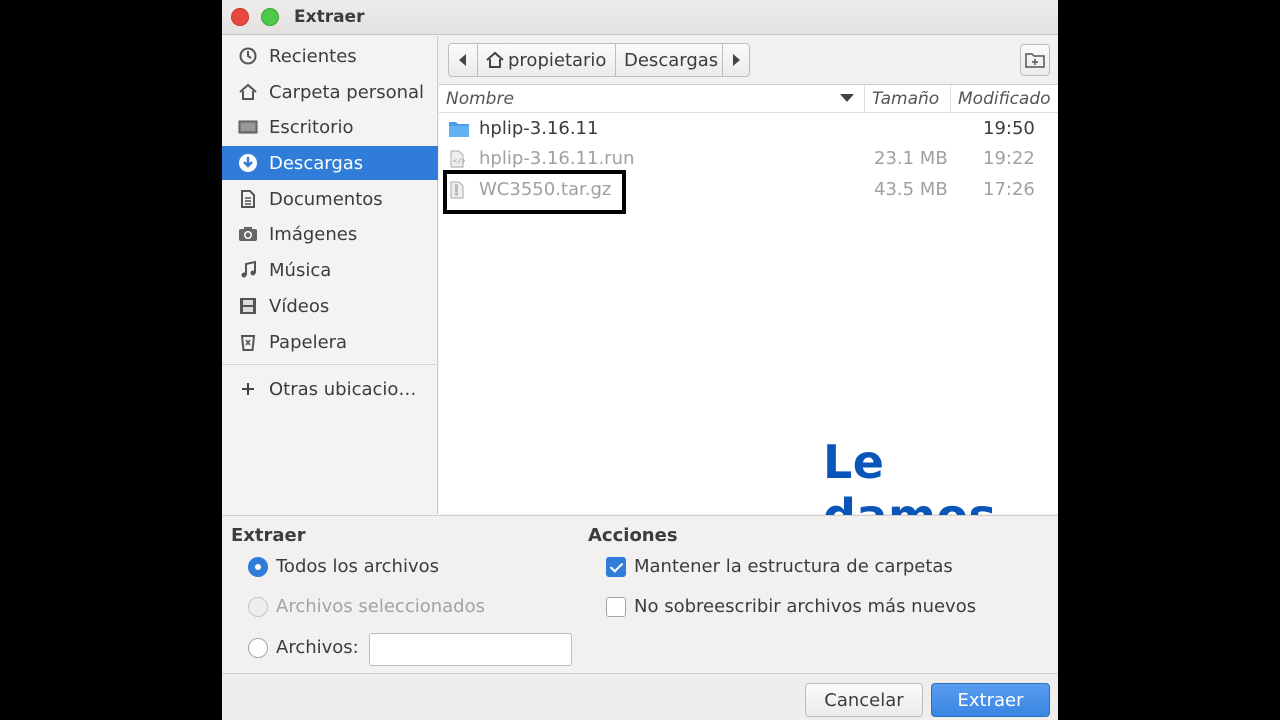 Image resolution: width=1280 pixels, height=720 pixels. I want to click on sidebar-item-label: Imágenes, so click(313, 234).